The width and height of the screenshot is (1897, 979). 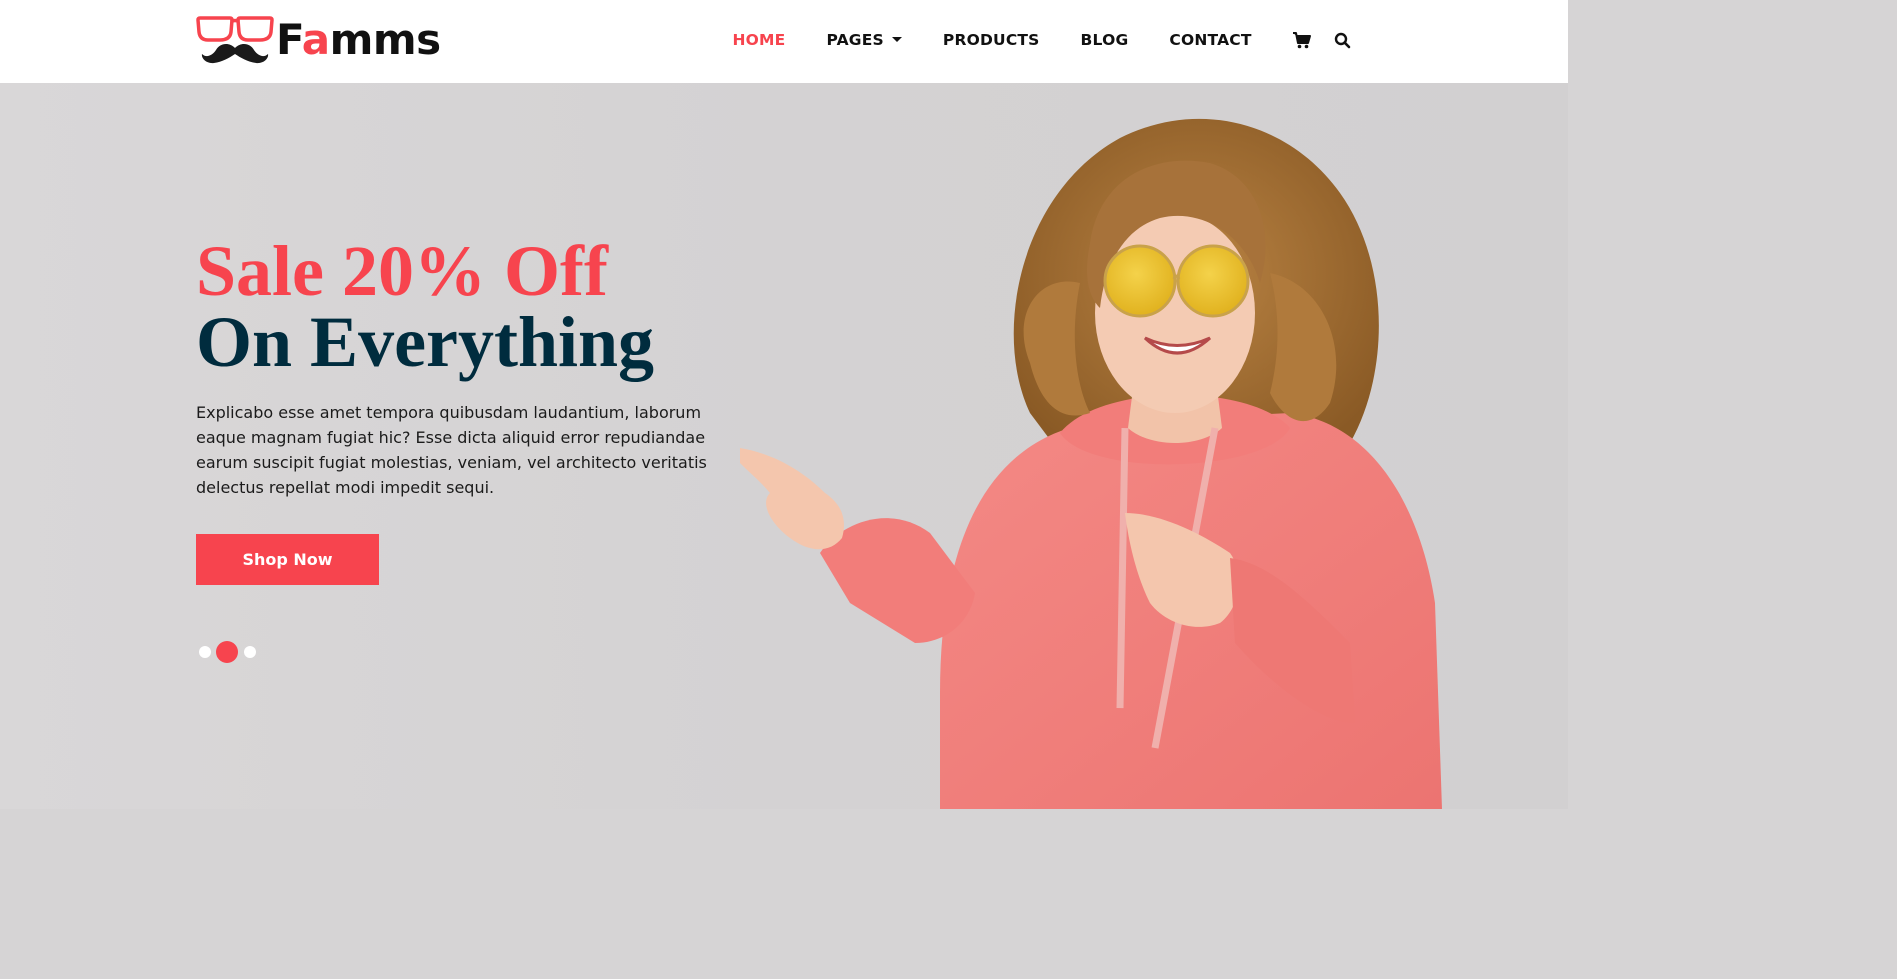 What do you see at coordinates (1210, 40) in the screenshot?
I see `nav-contact: CONTACT` at bounding box center [1210, 40].